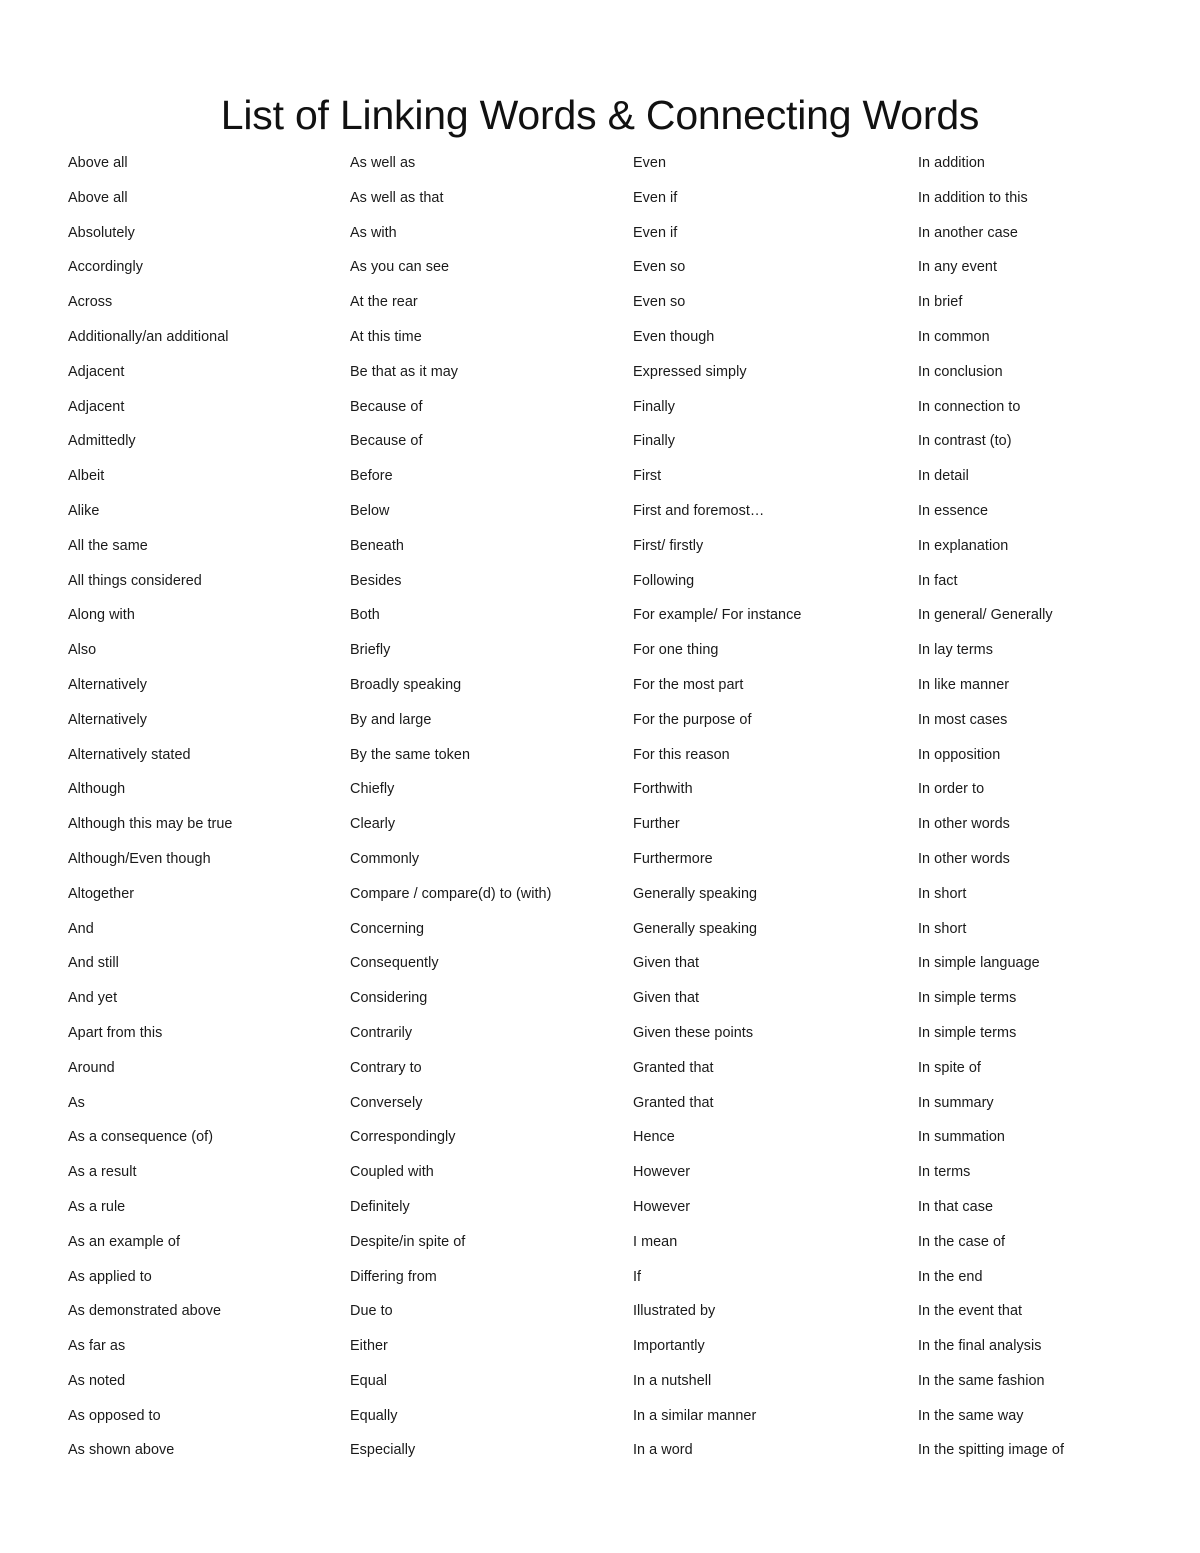 The height and width of the screenshot is (1553, 1200). What do you see at coordinates (374, 1415) in the screenshot?
I see `linking-word-item: Equally` at bounding box center [374, 1415].